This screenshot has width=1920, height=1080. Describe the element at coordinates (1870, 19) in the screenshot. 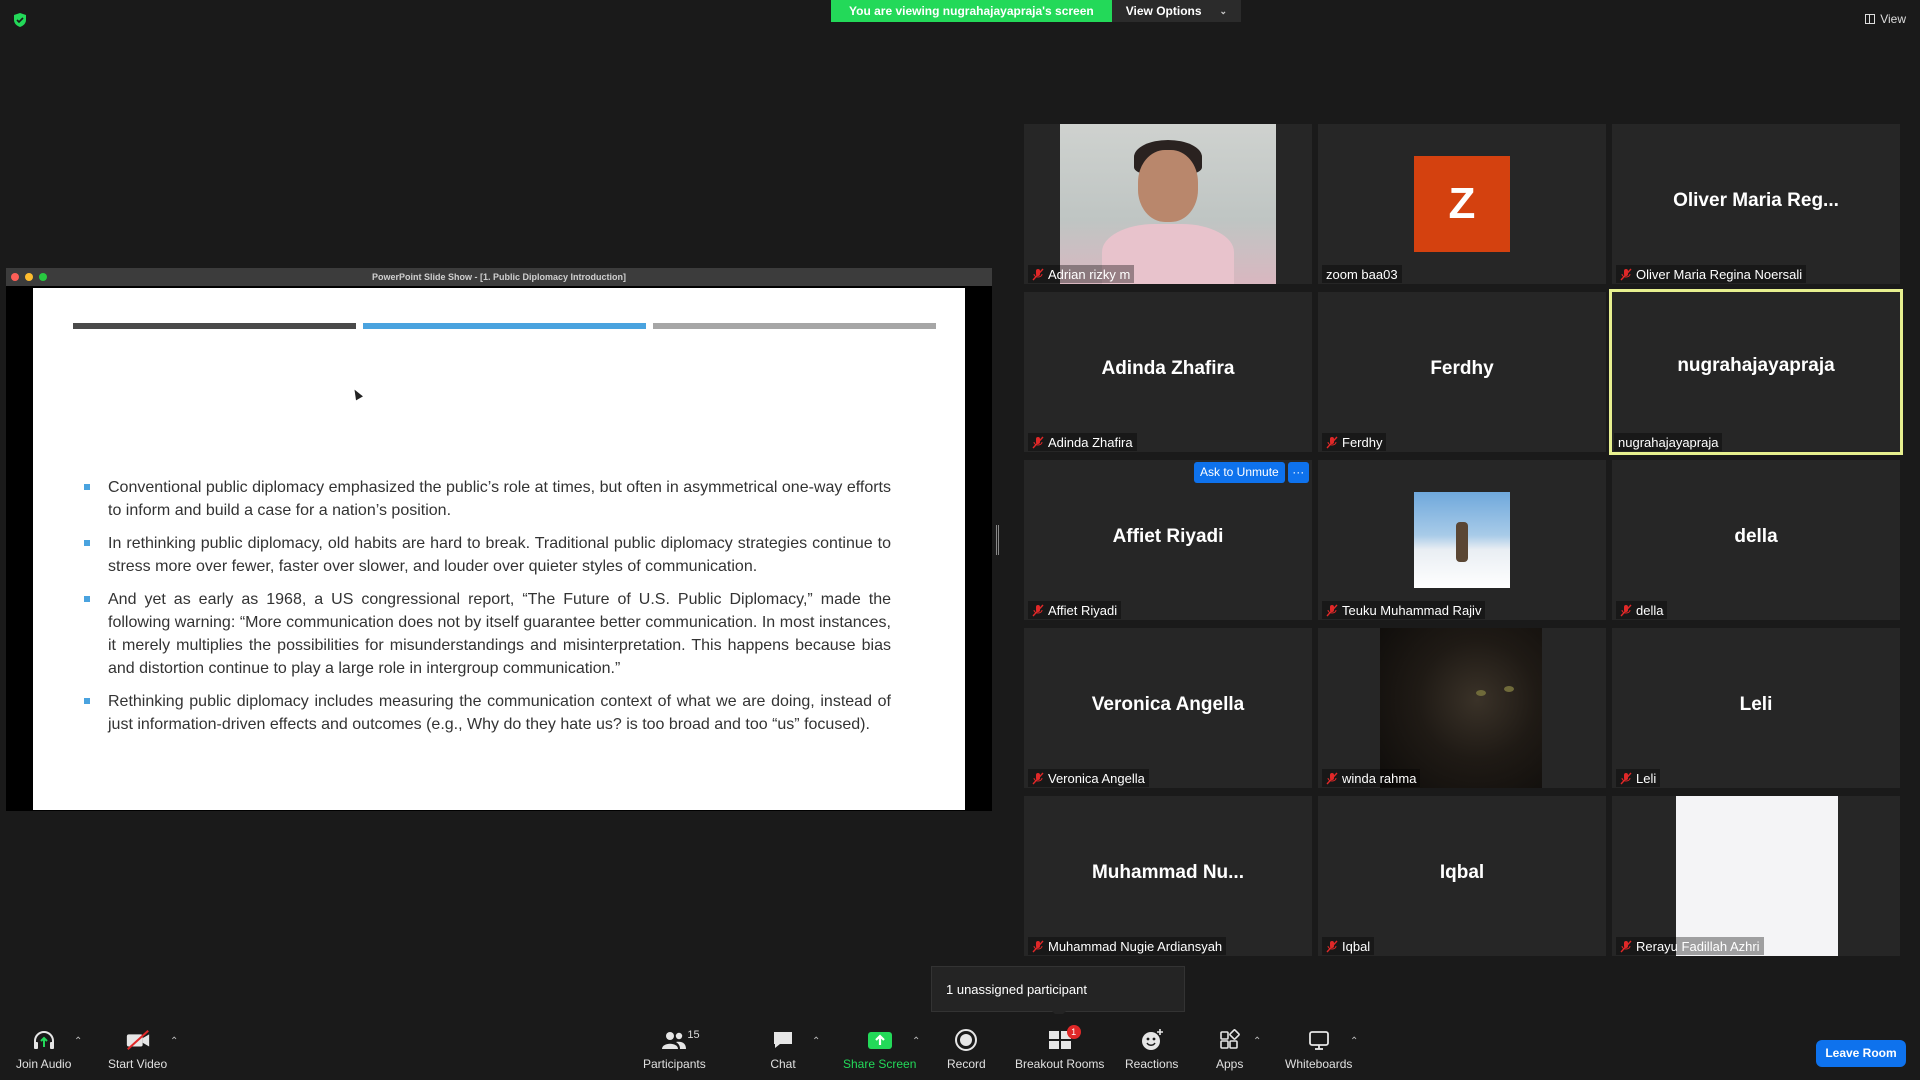

I see `view-layout-icon` at that location.